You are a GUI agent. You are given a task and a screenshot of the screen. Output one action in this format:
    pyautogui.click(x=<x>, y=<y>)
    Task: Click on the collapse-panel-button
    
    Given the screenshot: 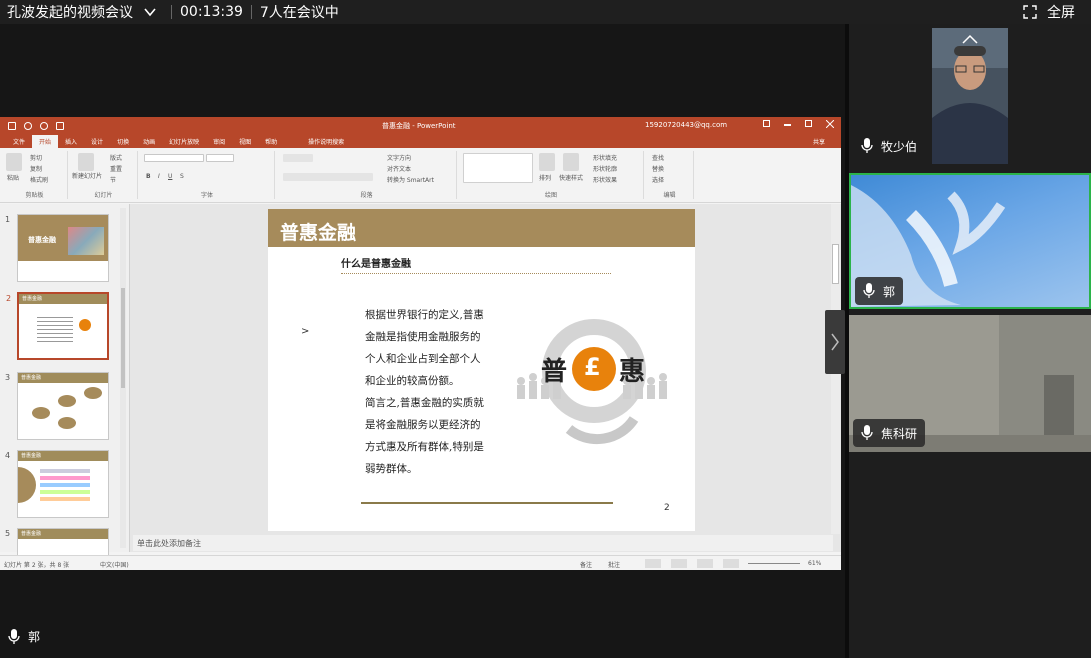 What is the action you would take?
    pyautogui.click(x=835, y=342)
    